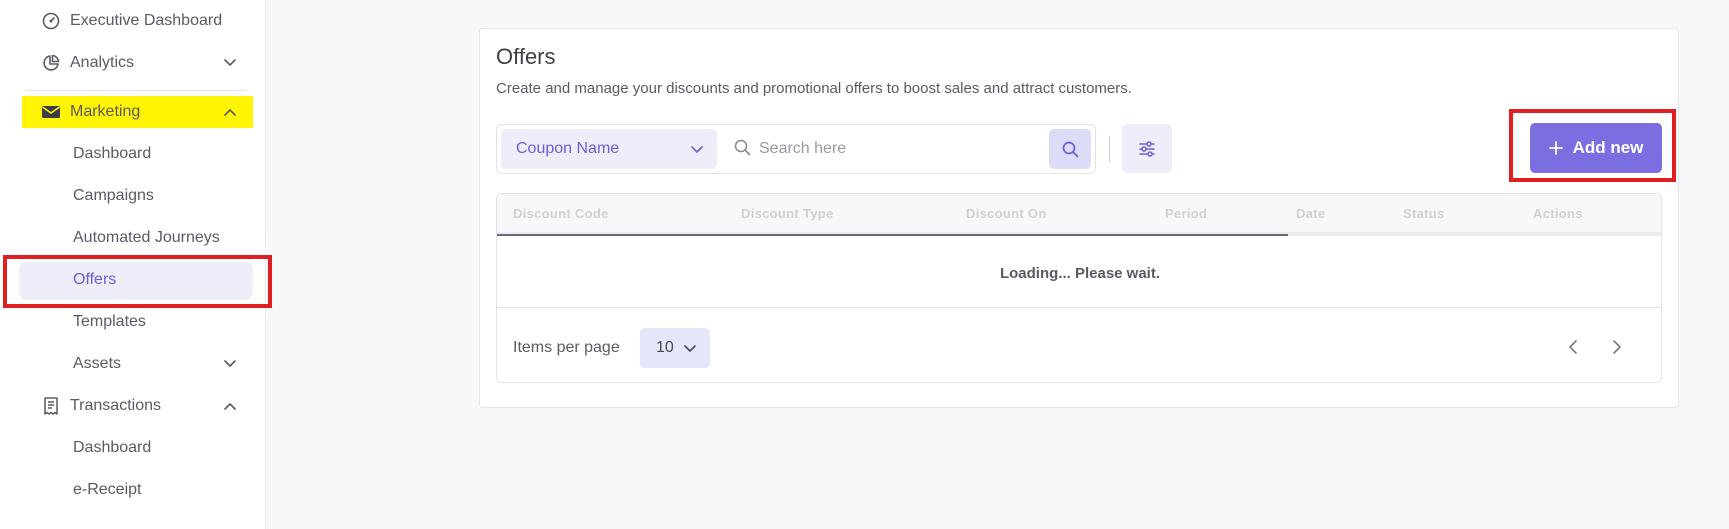 Image resolution: width=1729 pixels, height=529 pixels. I want to click on next-page-button, so click(1617, 349).